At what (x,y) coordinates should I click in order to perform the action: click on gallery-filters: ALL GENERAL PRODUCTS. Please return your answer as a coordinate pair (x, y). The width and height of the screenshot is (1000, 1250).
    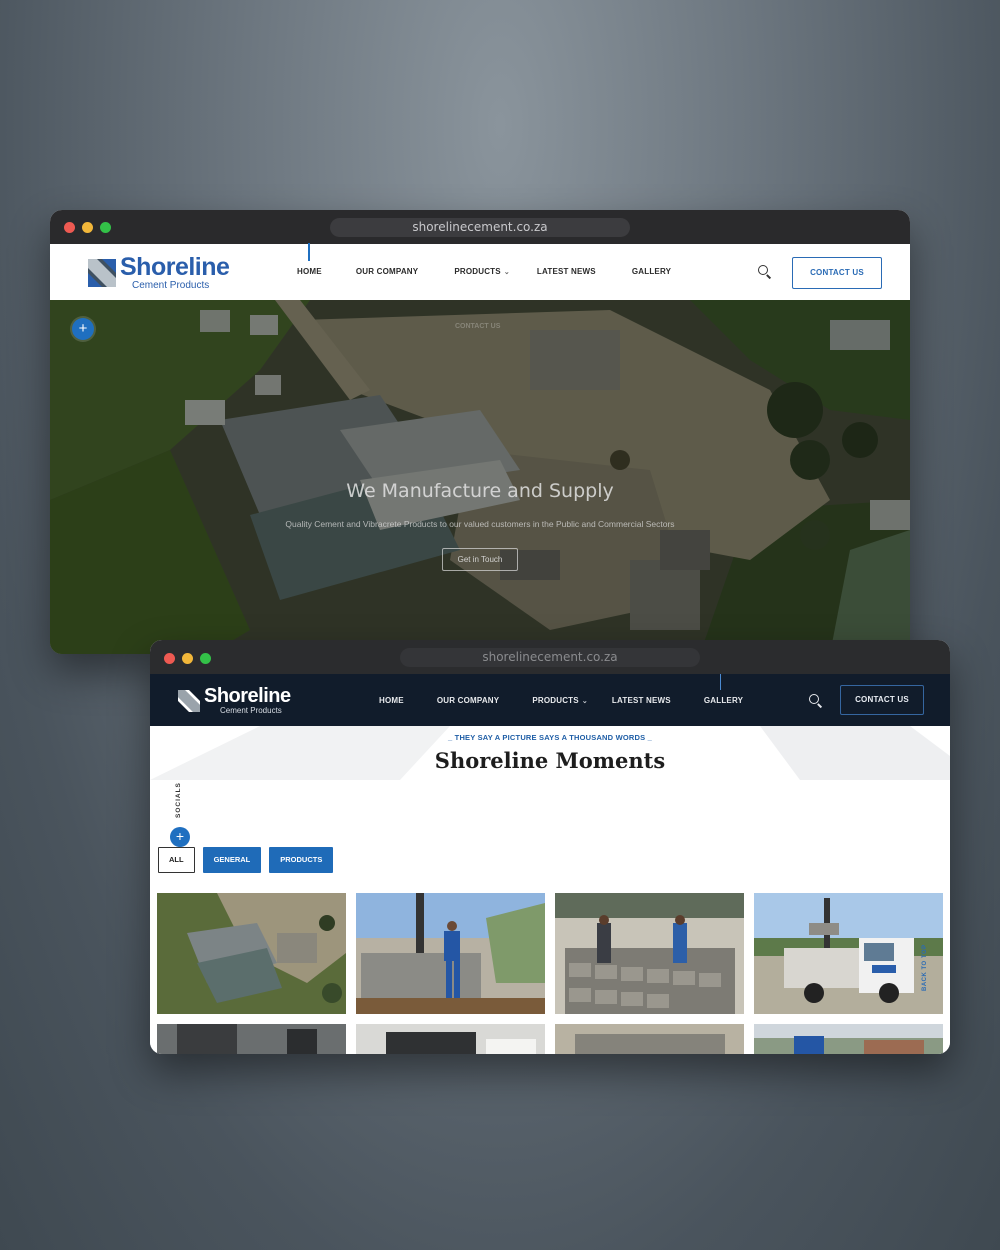
    Looking at the image, I should click on (246, 860).